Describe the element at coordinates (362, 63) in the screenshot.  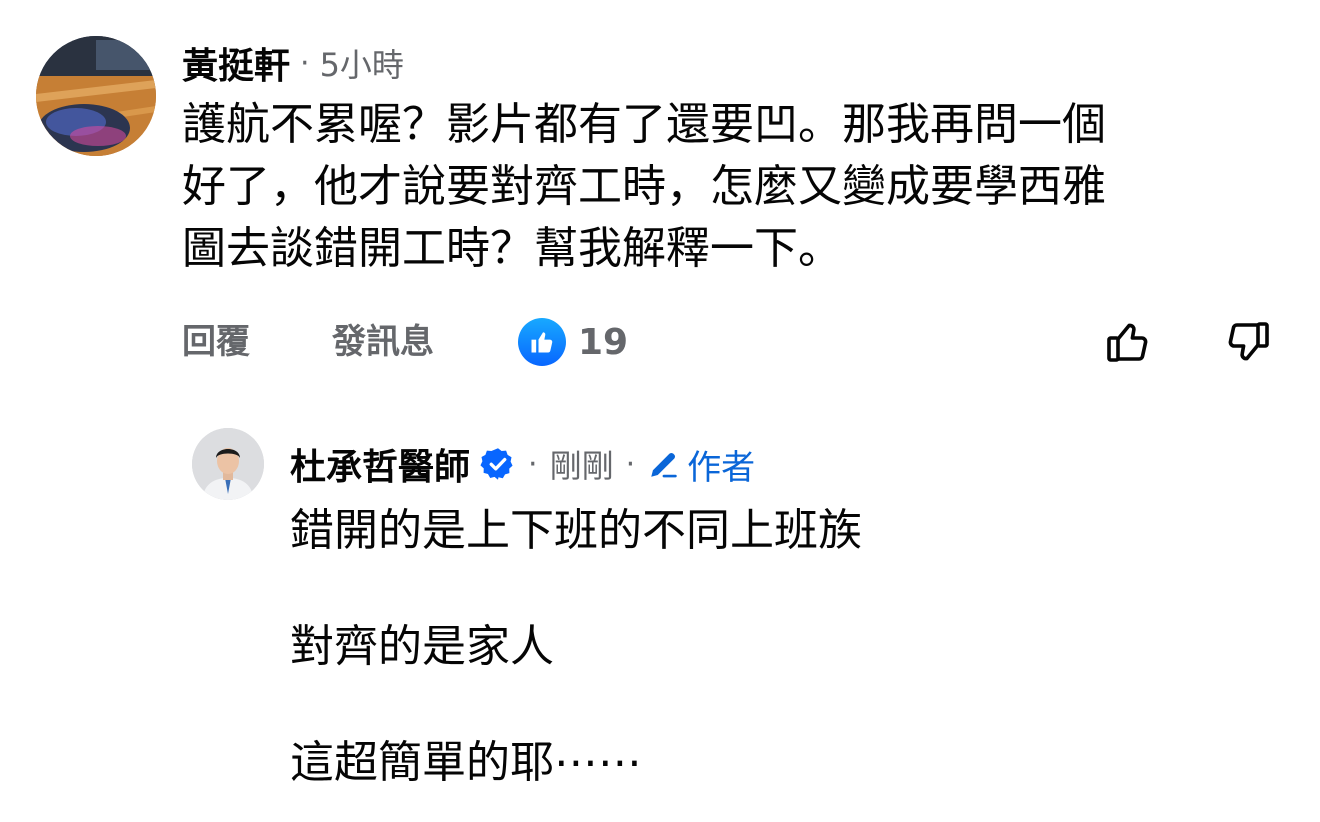
I see `comment-timestamp: 5小時` at that location.